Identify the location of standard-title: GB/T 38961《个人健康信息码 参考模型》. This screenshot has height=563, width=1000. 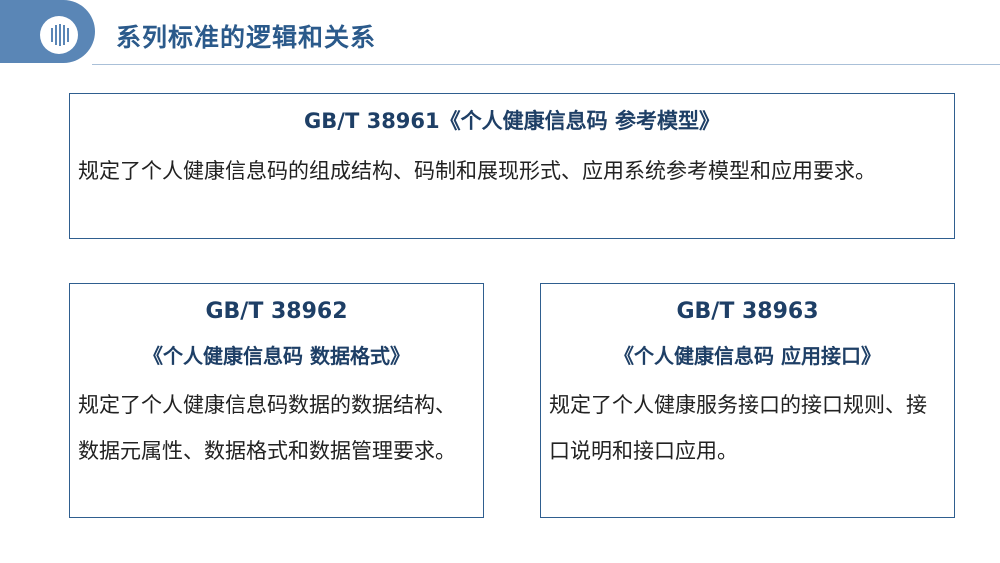
(512, 121).